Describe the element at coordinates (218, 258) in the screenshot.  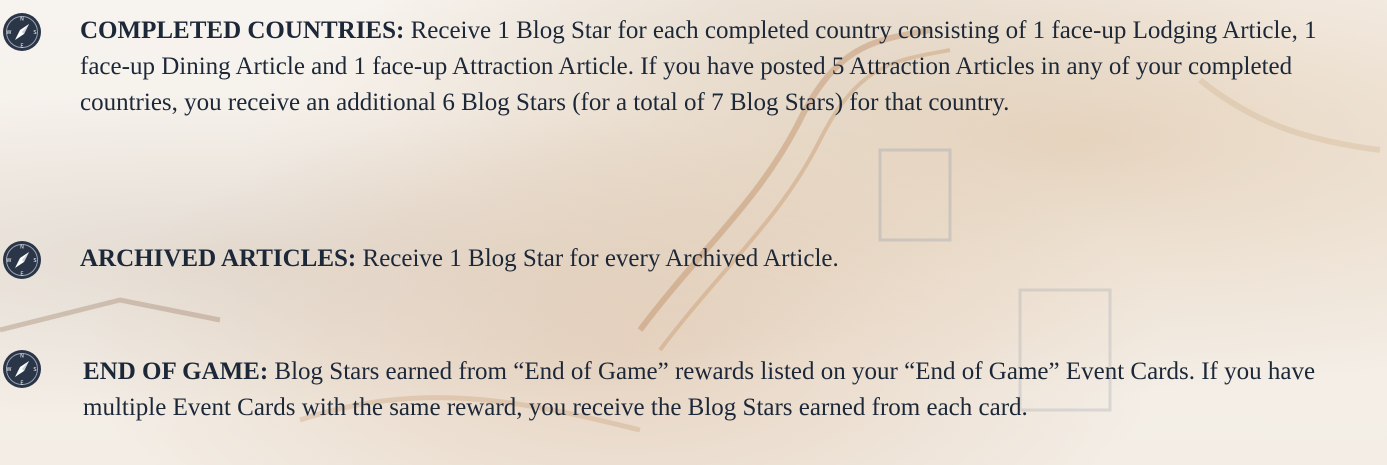
I see `entry-heading: ARCHIVED ARTICLES:` at that location.